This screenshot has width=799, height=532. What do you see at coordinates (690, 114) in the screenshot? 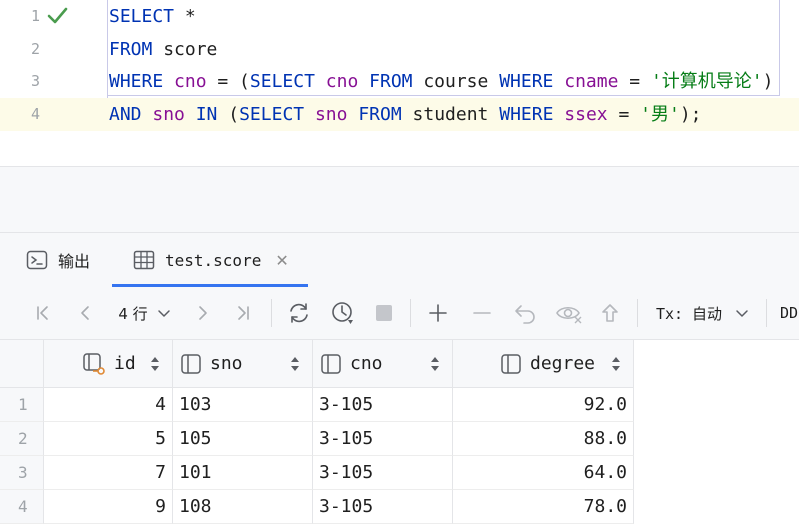
I see `code-token: );` at bounding box center [690, 114].